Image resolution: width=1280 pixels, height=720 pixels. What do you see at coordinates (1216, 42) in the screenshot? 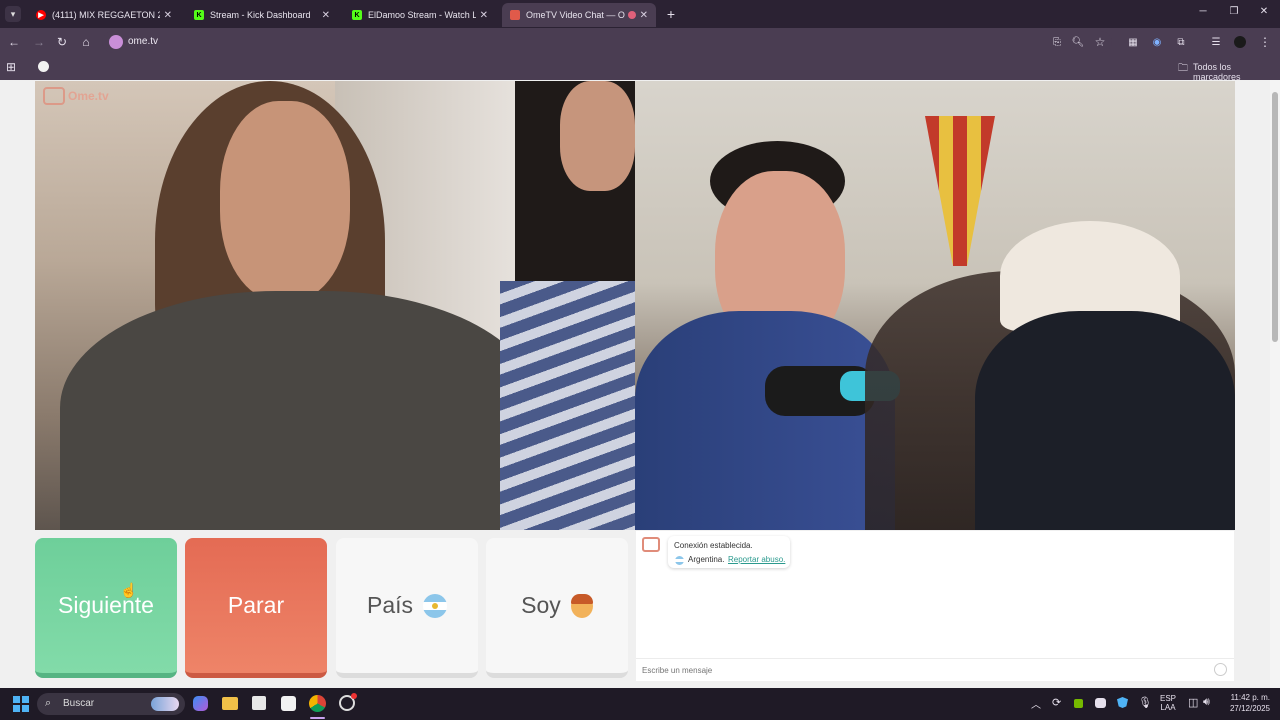
I see `media-icon: ☰` at bounding box center [1216, 42].